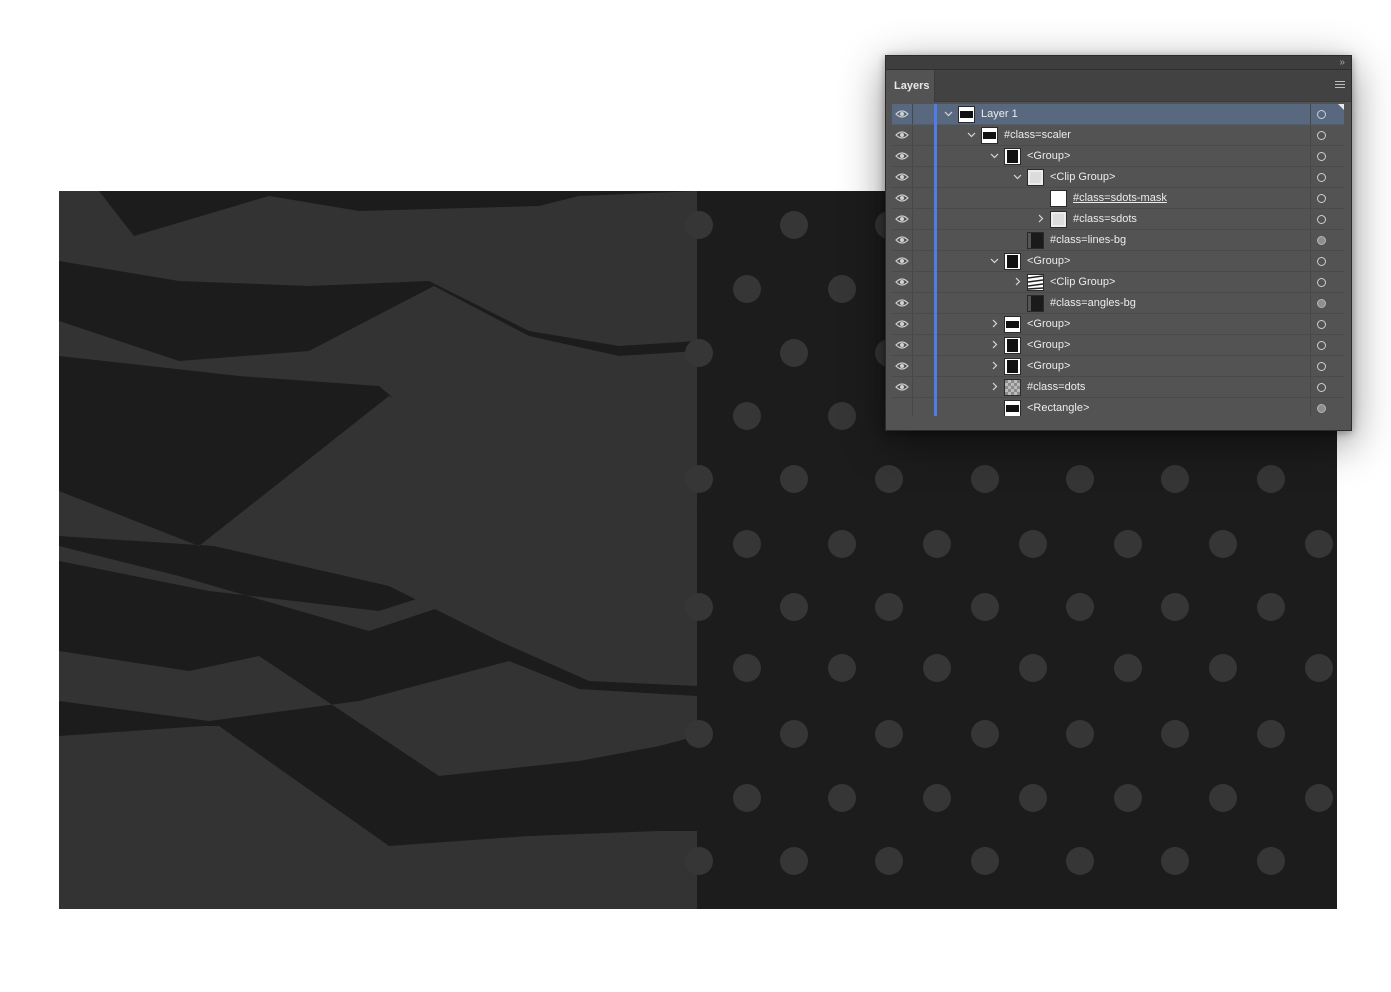  Describe the element at coordinates (1118, 387) in the screenshot. I see `layer-row: #class=dots` at that location.